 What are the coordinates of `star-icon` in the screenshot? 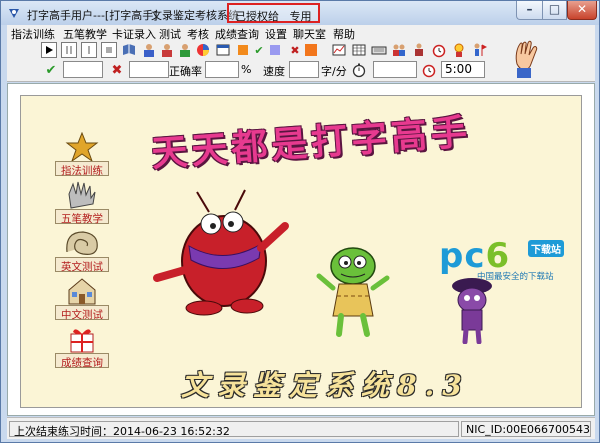 It's located at (82, 147).